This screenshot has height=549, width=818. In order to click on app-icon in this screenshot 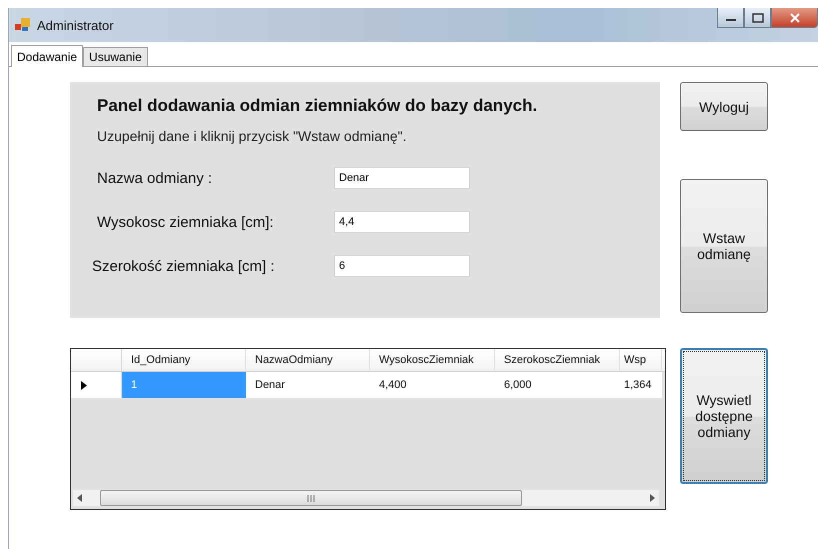, I will do `click(23, 25)`.